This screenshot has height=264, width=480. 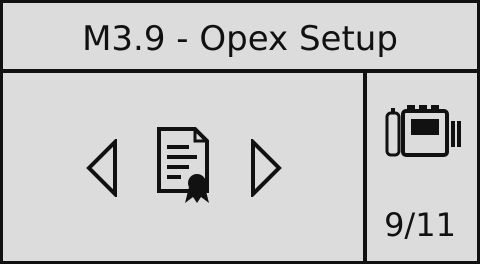 I want to click on triangle-left-icon, so click(x=101, y=168).